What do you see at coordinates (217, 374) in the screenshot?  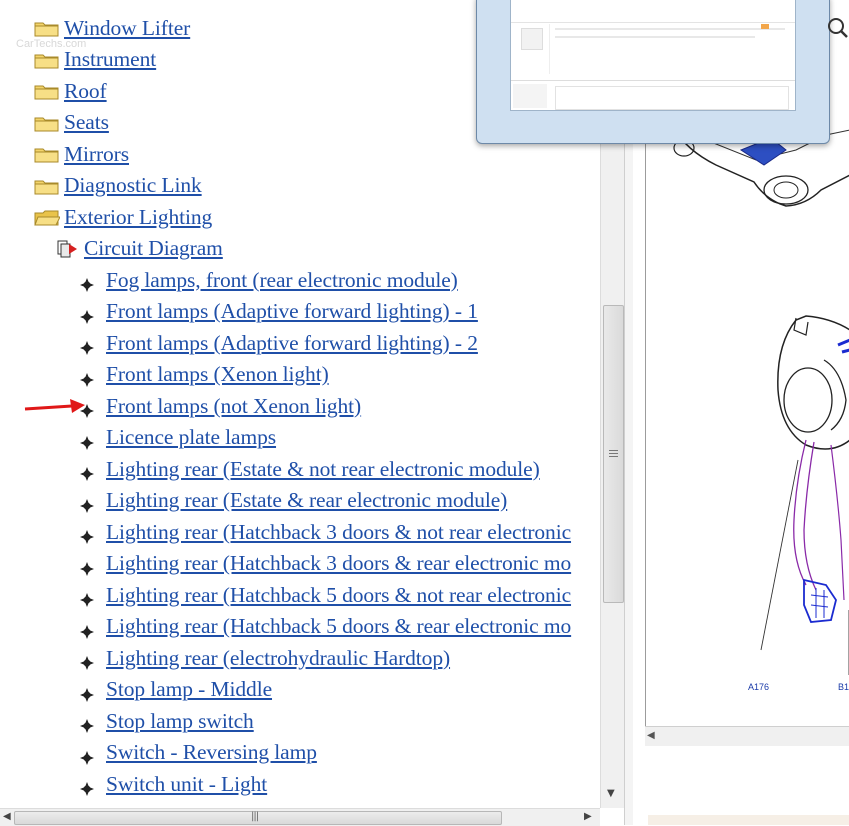 I see `tree-item-link: Front lamps (Xenon light)` at bounding box center [217, 374].